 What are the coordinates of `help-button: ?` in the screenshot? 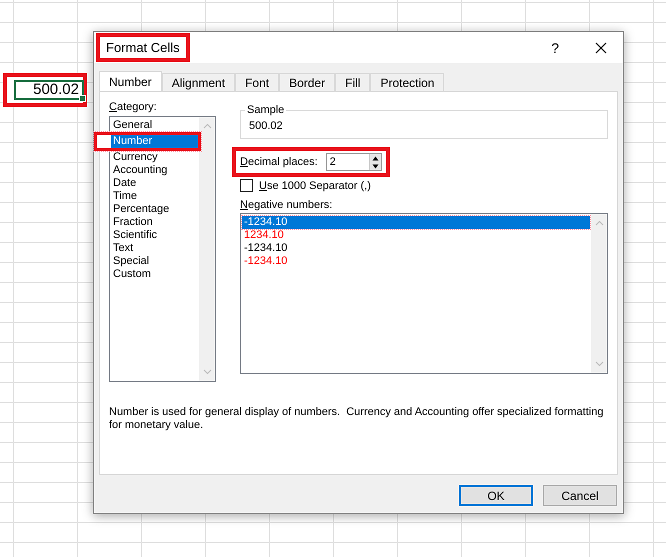 It's located at (555, 48).